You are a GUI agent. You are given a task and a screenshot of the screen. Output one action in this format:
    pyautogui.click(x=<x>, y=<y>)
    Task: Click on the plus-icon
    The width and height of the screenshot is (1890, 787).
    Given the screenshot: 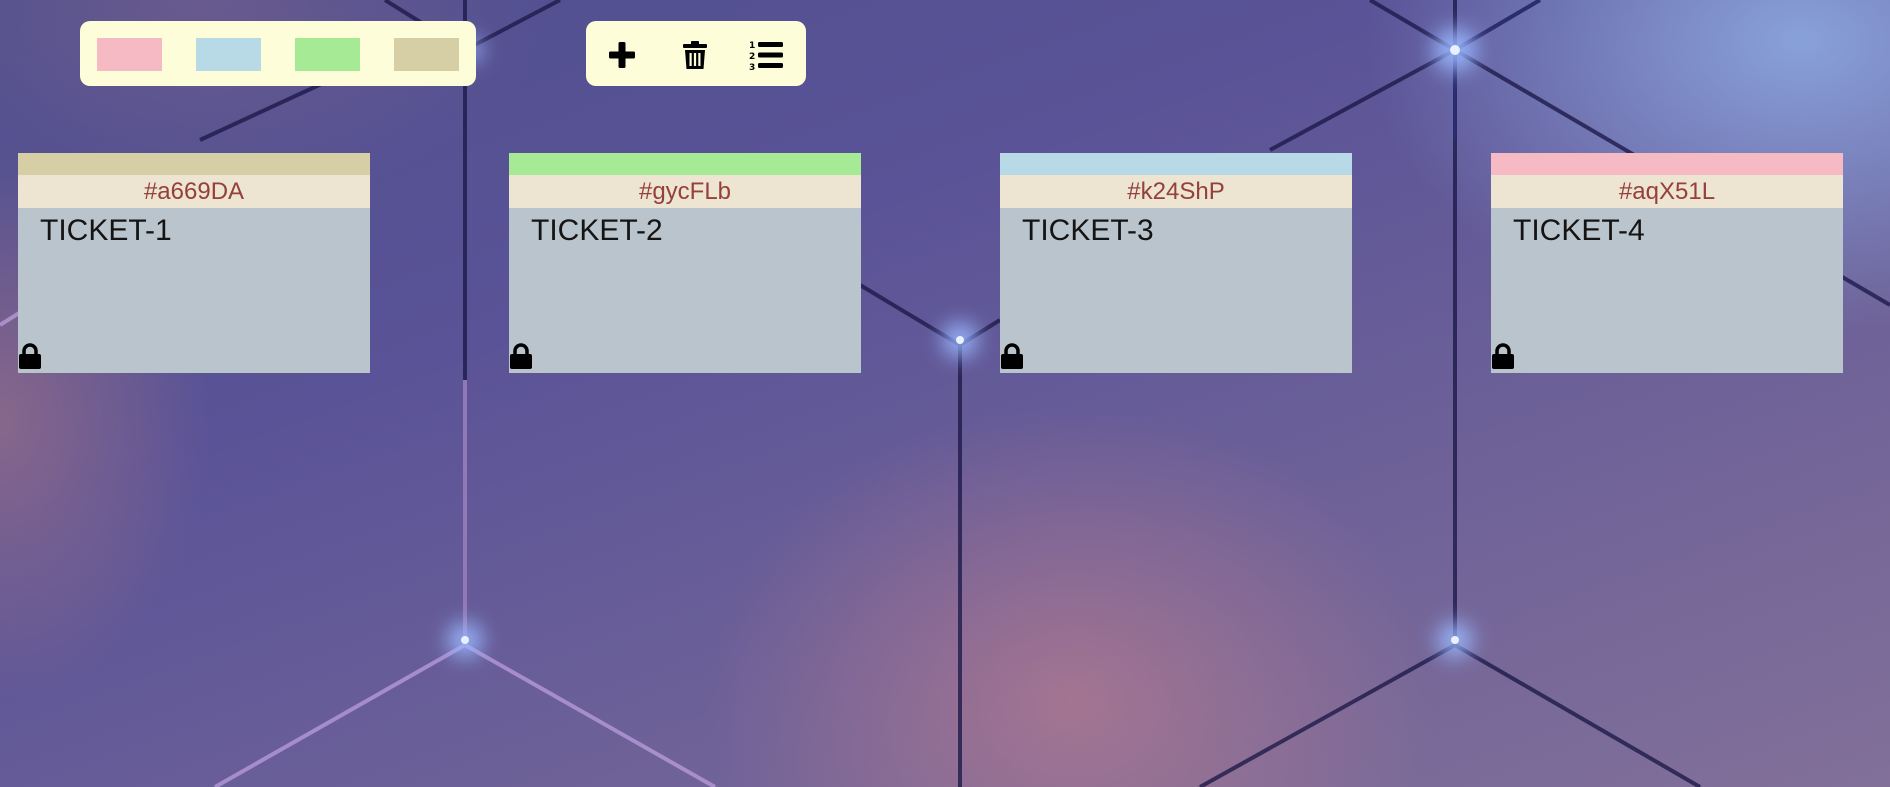 What is the action you would take?
    pyautogui.click(x=622, y=55)
    